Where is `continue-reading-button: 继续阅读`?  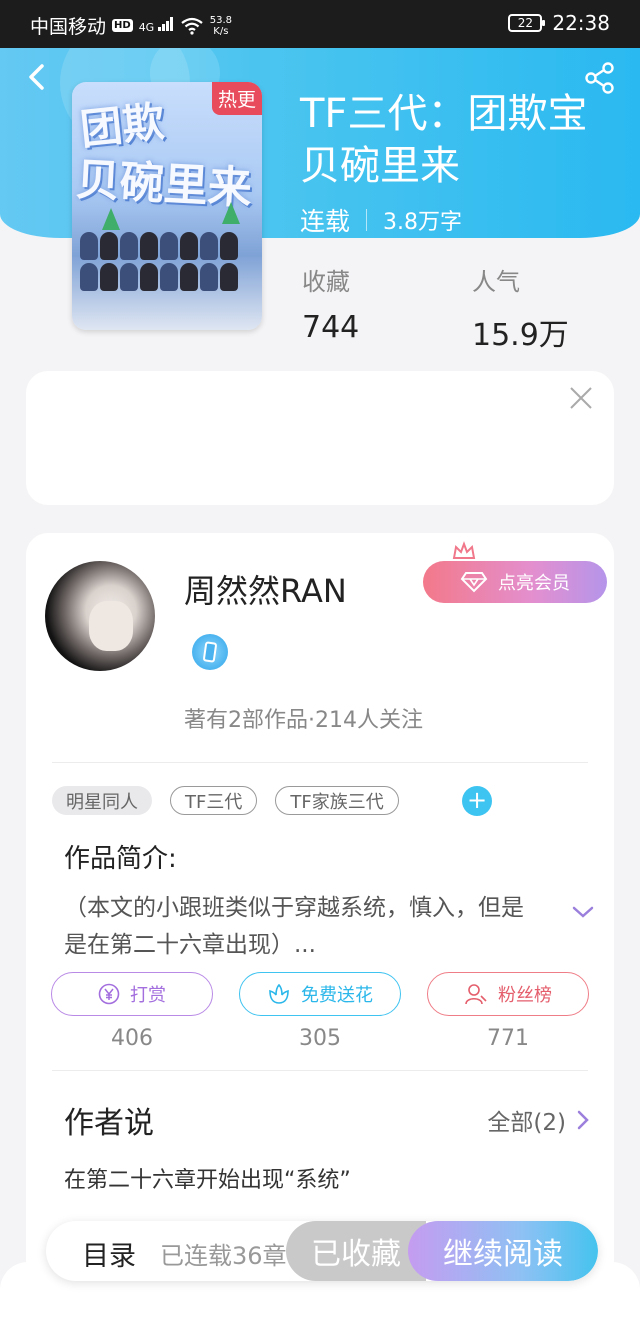 continue-reading-button: 继续阅读 is located at coordinates (503, 1251).